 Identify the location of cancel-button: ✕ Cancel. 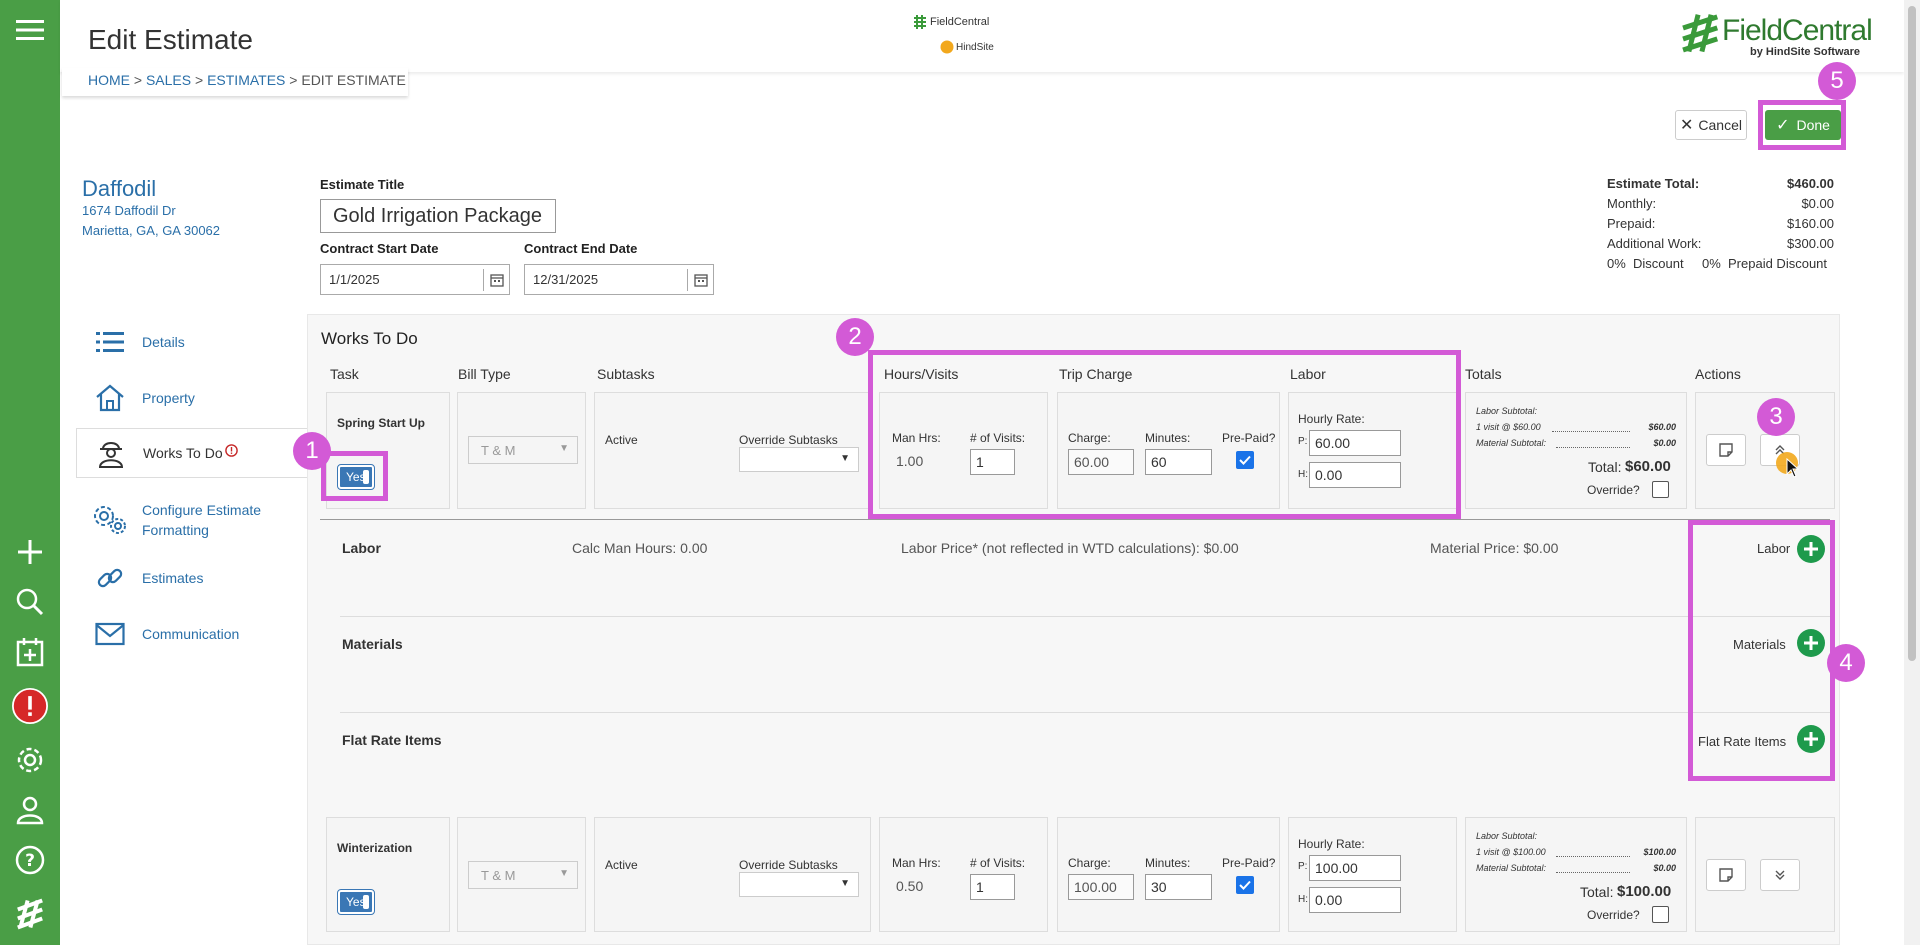
(1711, 125).